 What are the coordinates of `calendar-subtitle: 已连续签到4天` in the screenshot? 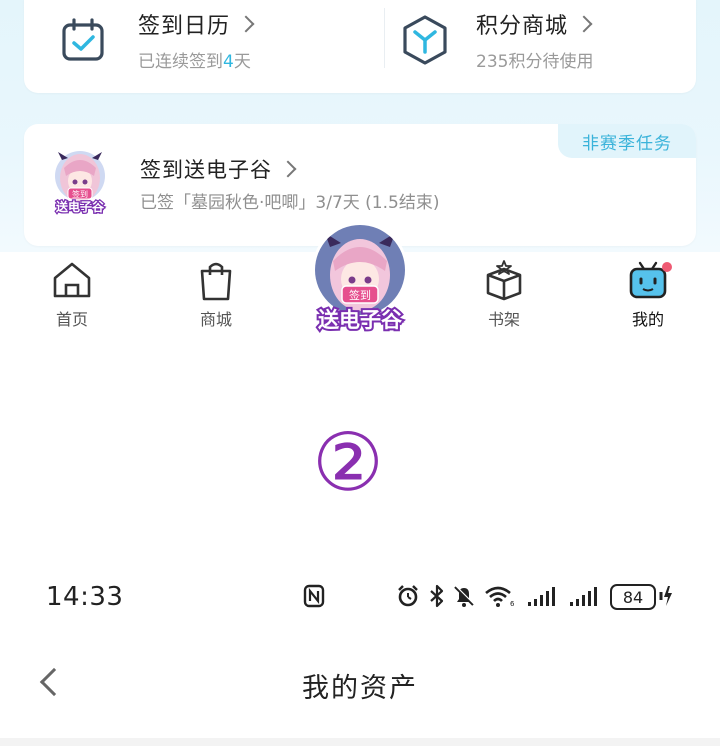 It's located at (195, 59).